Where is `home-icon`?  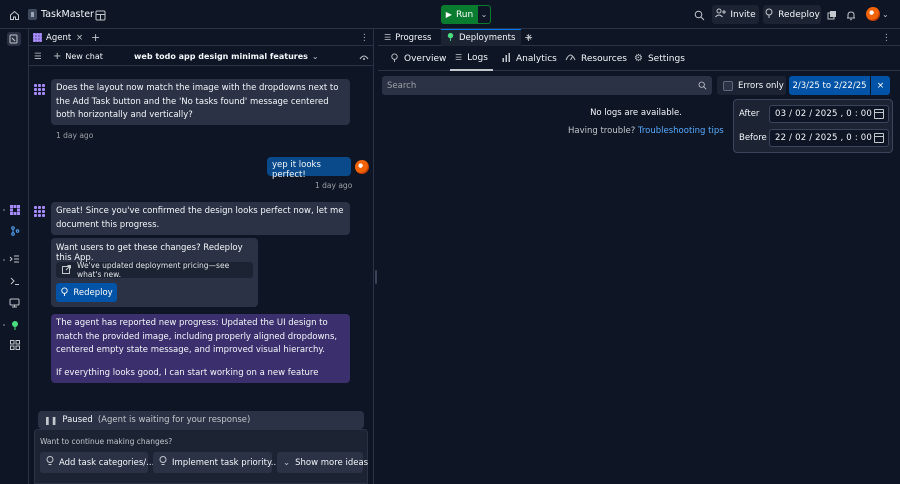 home-icon is located at coordinates (14, 15).